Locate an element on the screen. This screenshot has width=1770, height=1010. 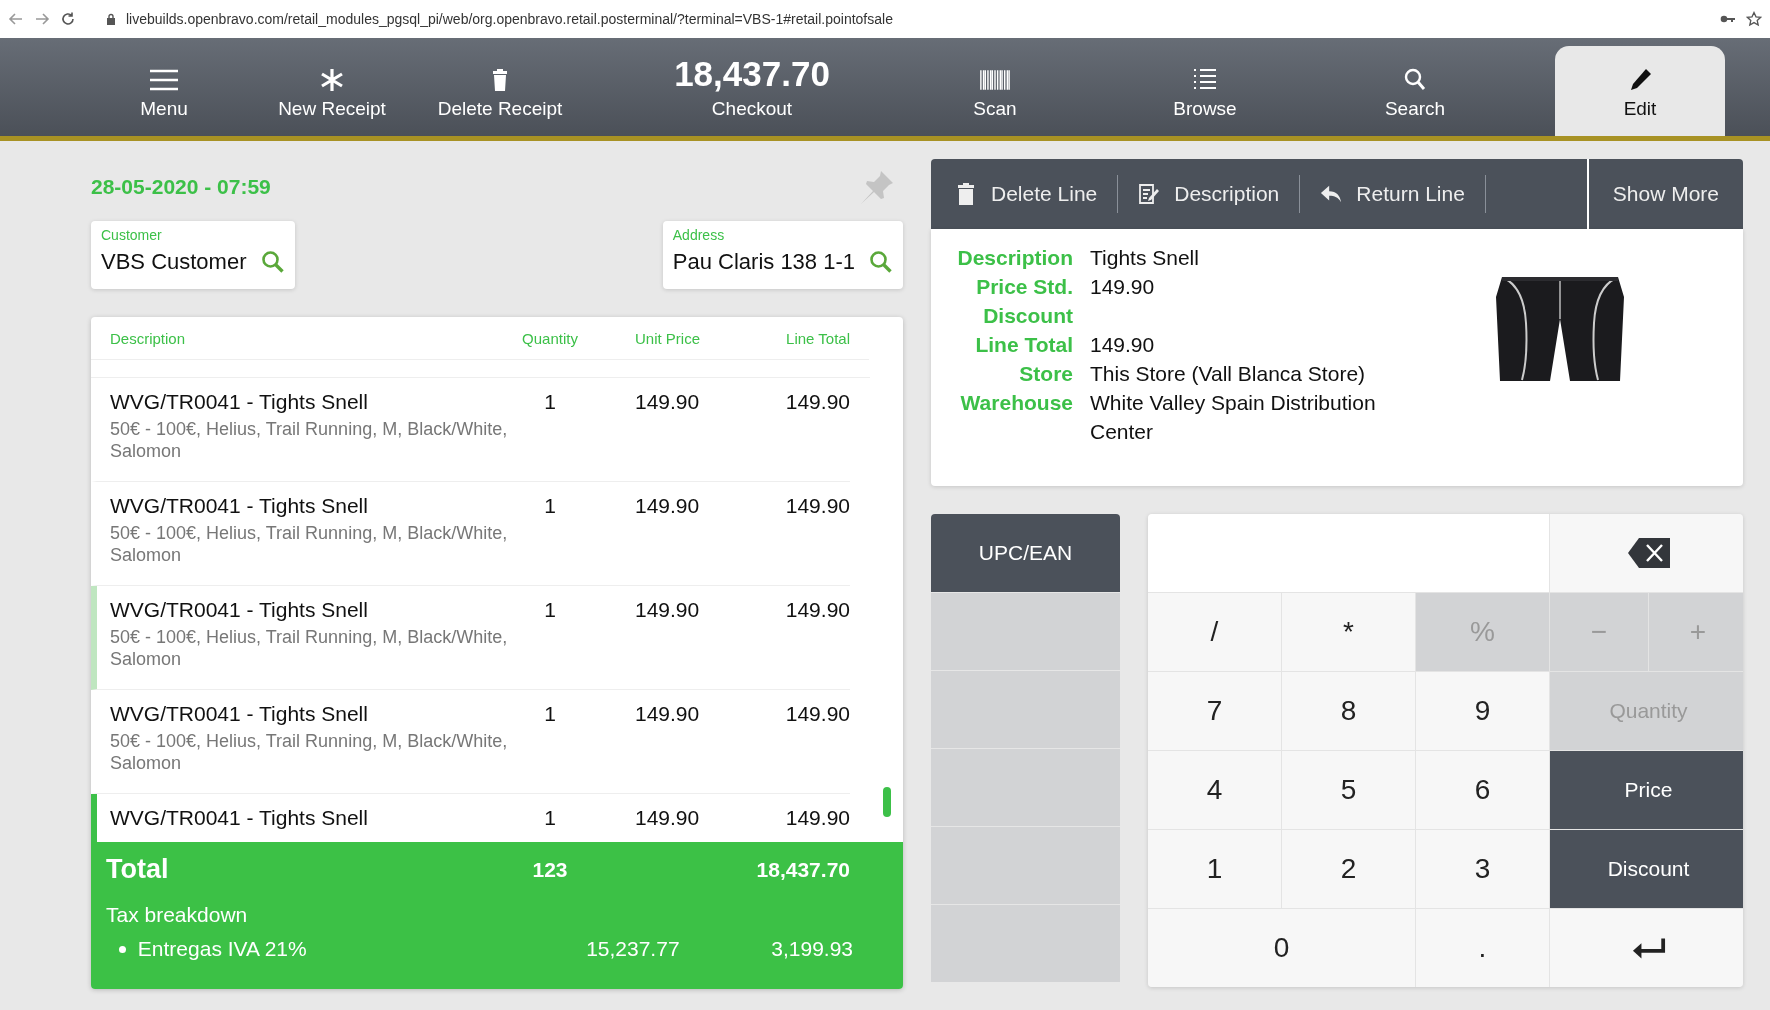
tax-base: 15,237.77 is located at coordinates (632, 949).